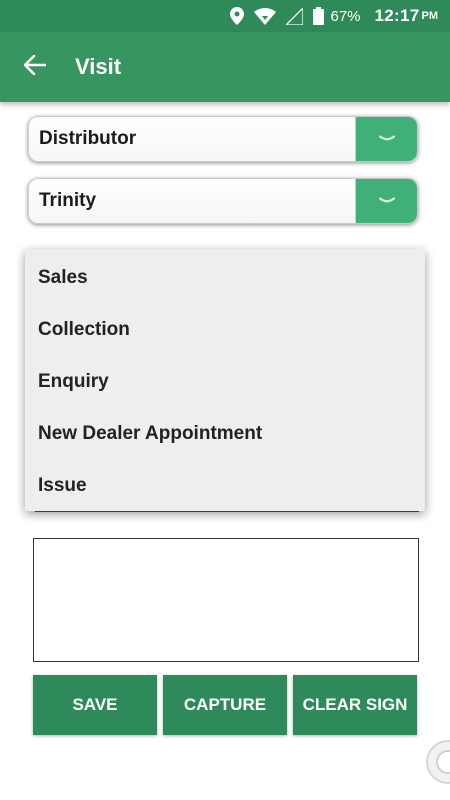 The height and width of the screenshot is (800, 450). Describe the element at coordinates (225, 705) in the screenshot. I see `capture-button: CAPTURE` at that location.